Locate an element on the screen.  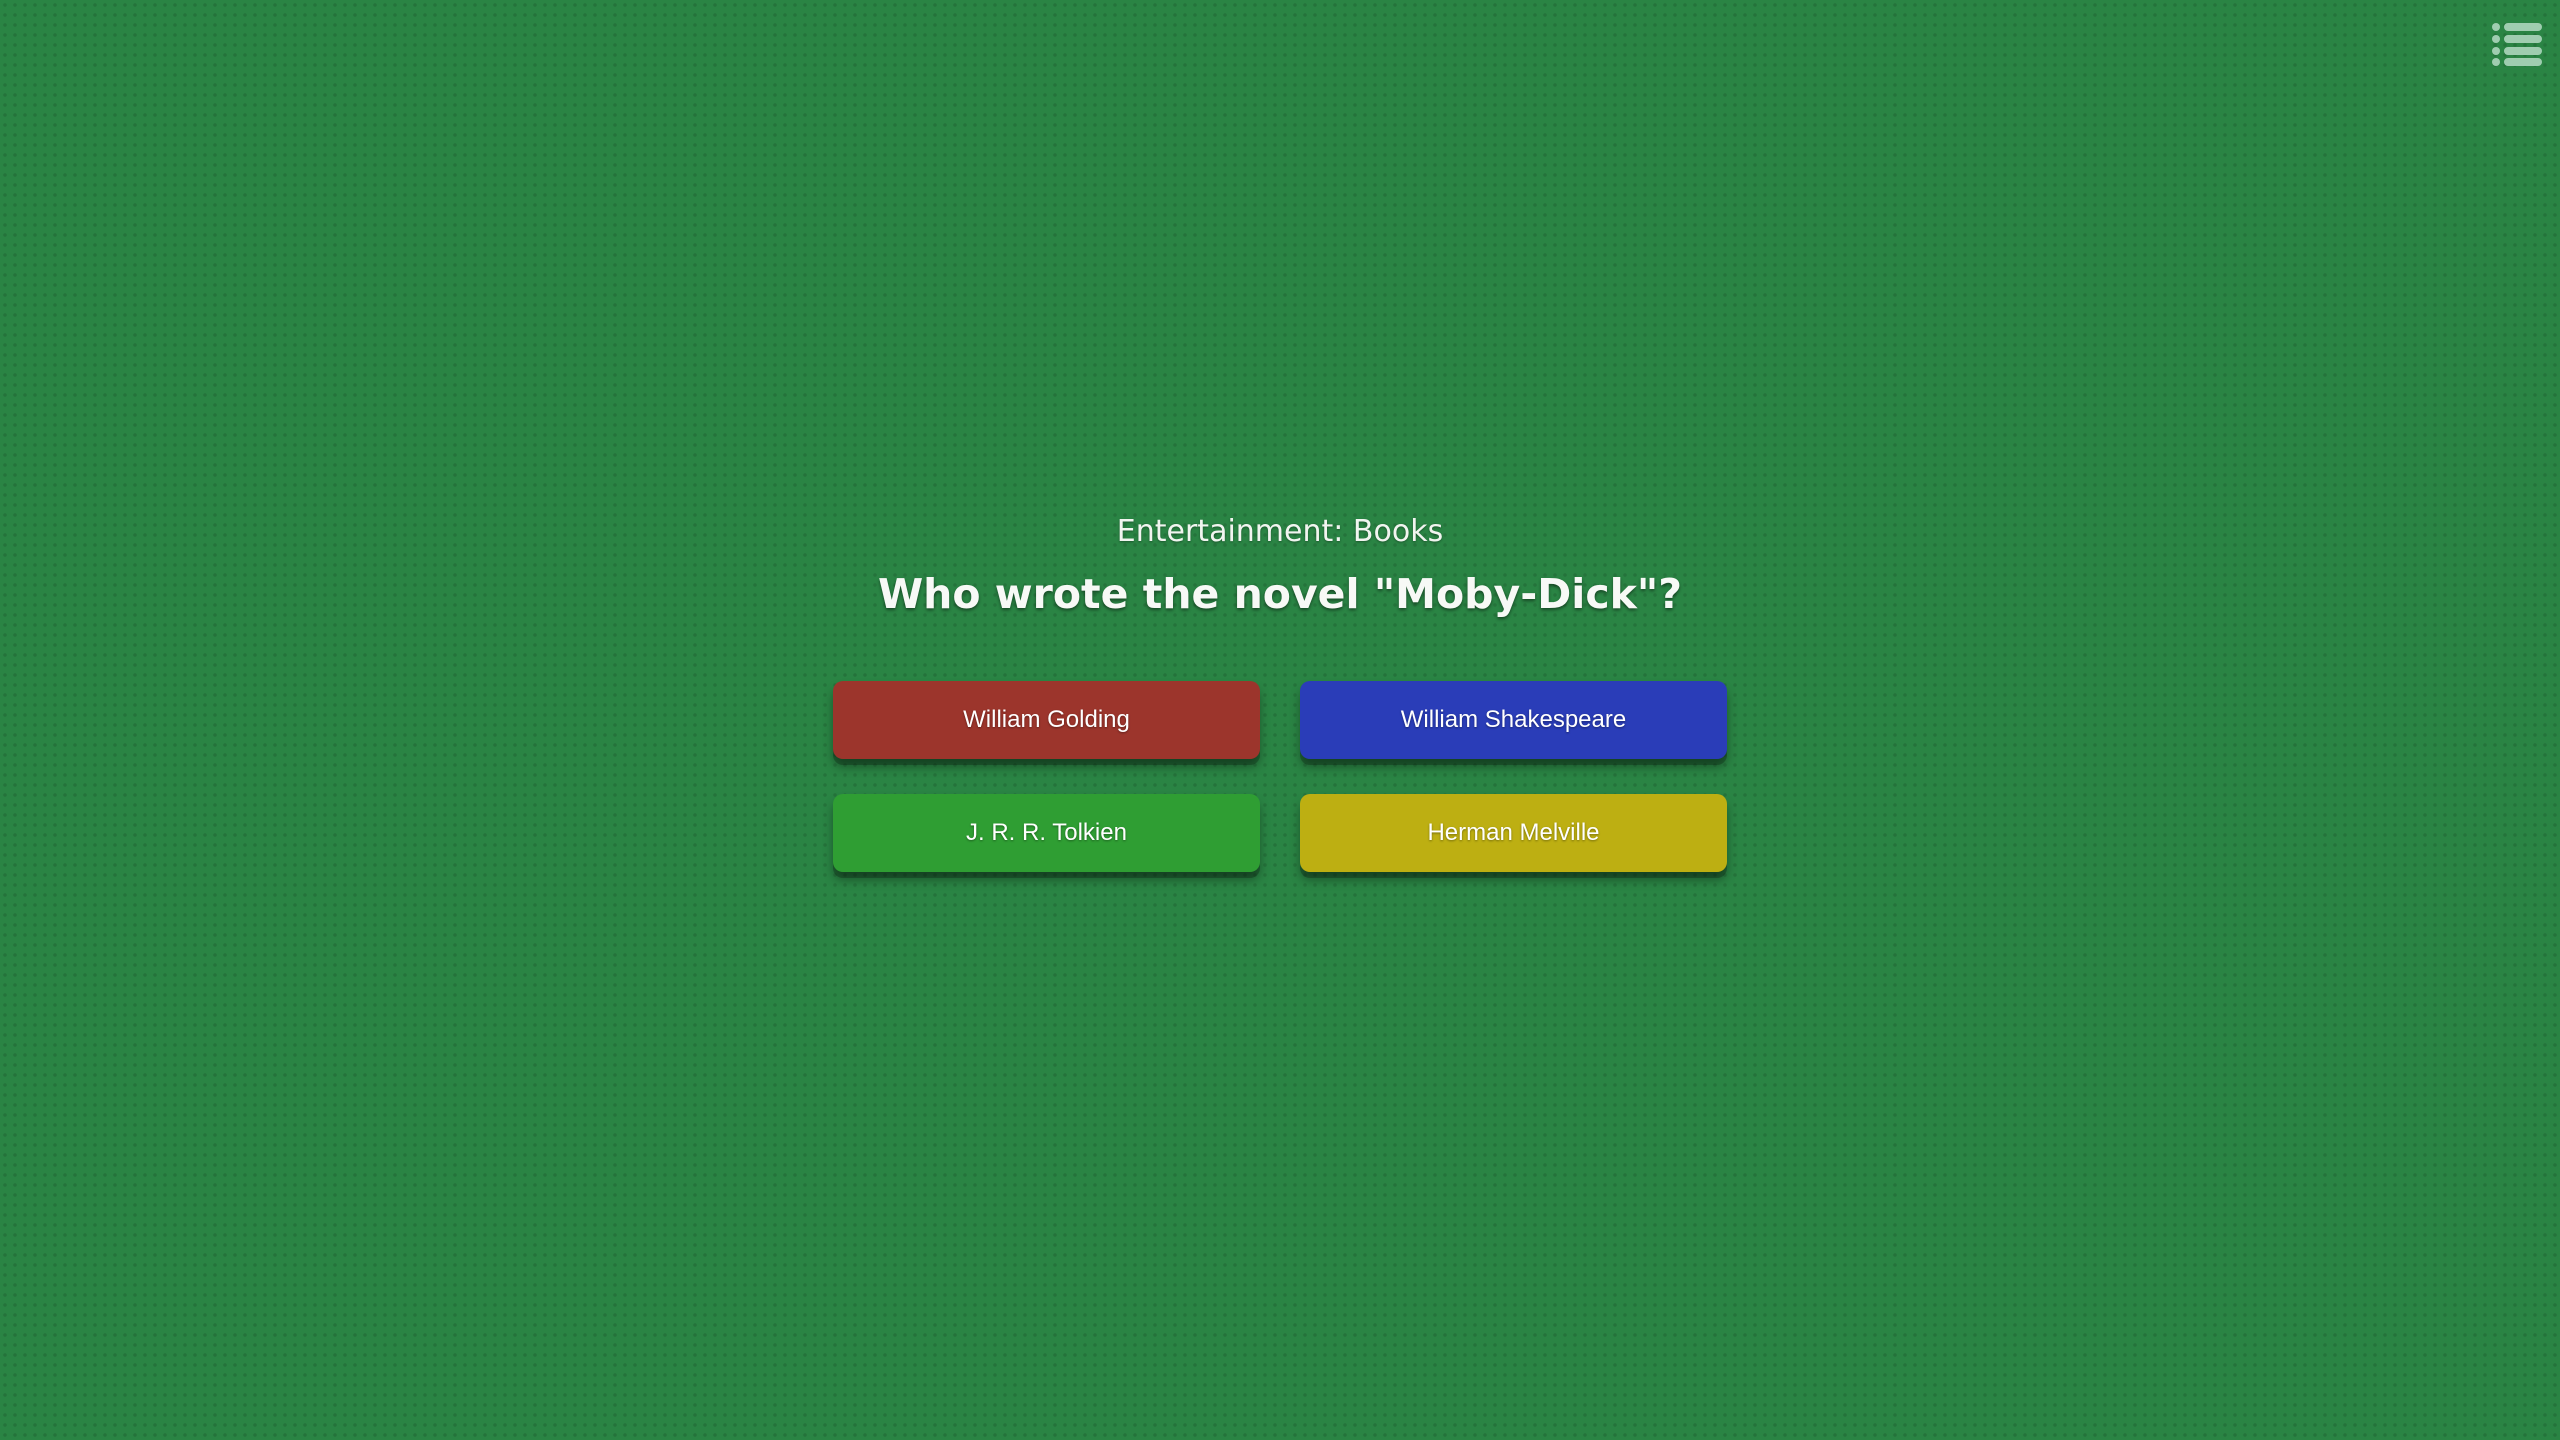
list-icon is located at coordinates (2517, 44).